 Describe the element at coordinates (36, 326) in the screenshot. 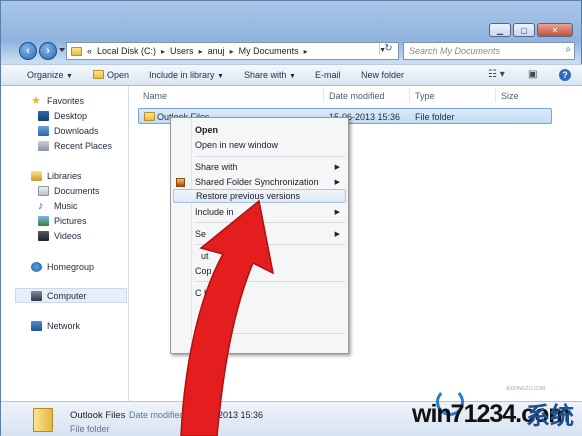

I see `network-icon` at that location.